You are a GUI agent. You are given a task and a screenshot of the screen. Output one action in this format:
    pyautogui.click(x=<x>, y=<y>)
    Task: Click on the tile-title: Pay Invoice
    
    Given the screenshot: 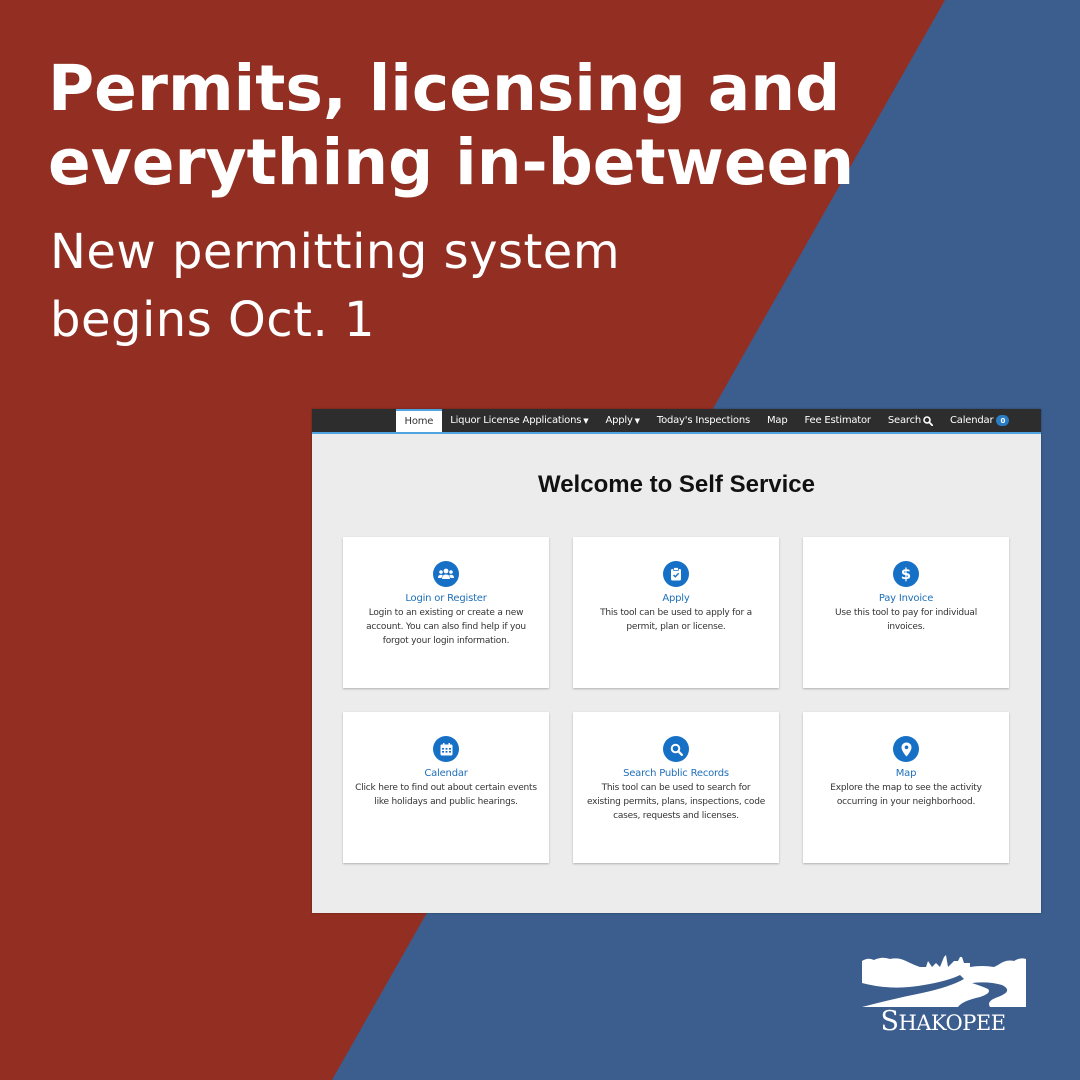 What is the action you would take?
    pyautogui.click(x=906, y=598)
    